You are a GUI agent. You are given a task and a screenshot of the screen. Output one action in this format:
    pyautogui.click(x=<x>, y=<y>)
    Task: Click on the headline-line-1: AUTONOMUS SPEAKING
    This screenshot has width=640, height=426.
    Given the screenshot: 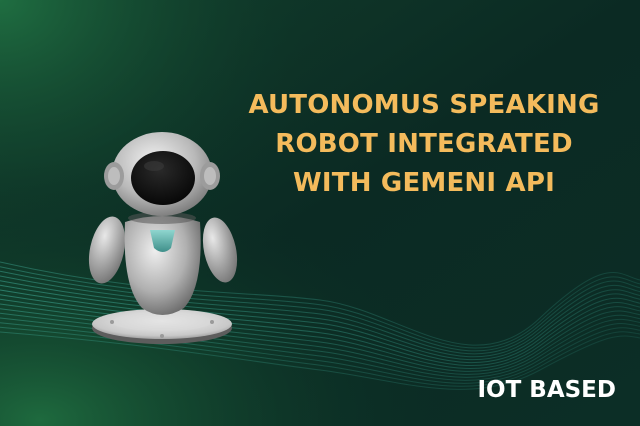 What is the action you would take?
    pyautogui.click(x=424, y=105)
    